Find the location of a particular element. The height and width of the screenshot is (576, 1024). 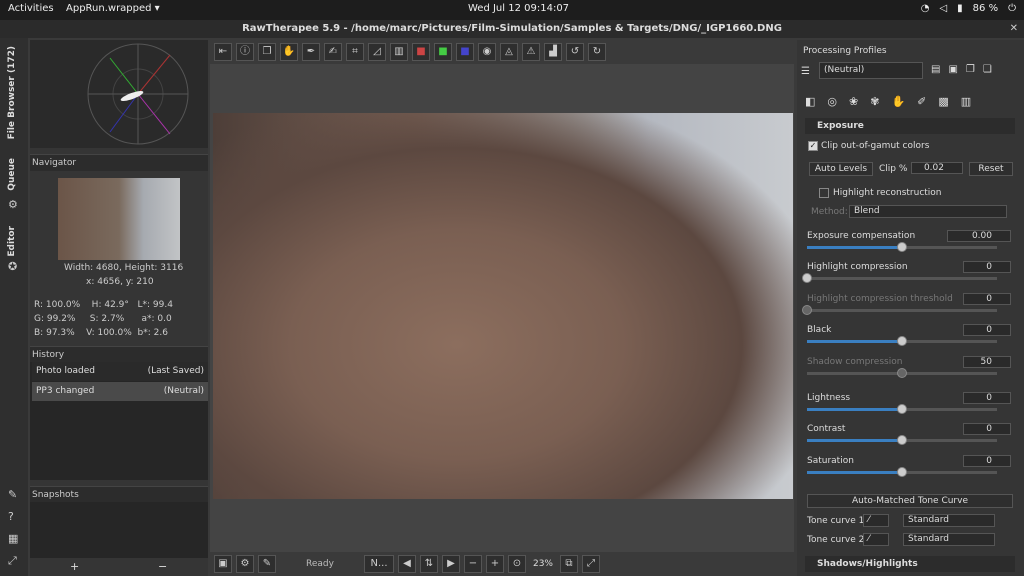

navigator-header: Navigator is located at coordinates (119, 162).